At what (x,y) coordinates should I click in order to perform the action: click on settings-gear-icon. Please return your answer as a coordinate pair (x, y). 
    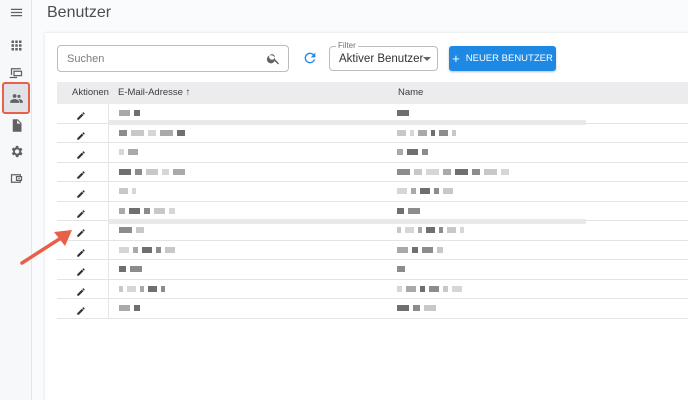
    Looking at the image, I should click on (16, 151).